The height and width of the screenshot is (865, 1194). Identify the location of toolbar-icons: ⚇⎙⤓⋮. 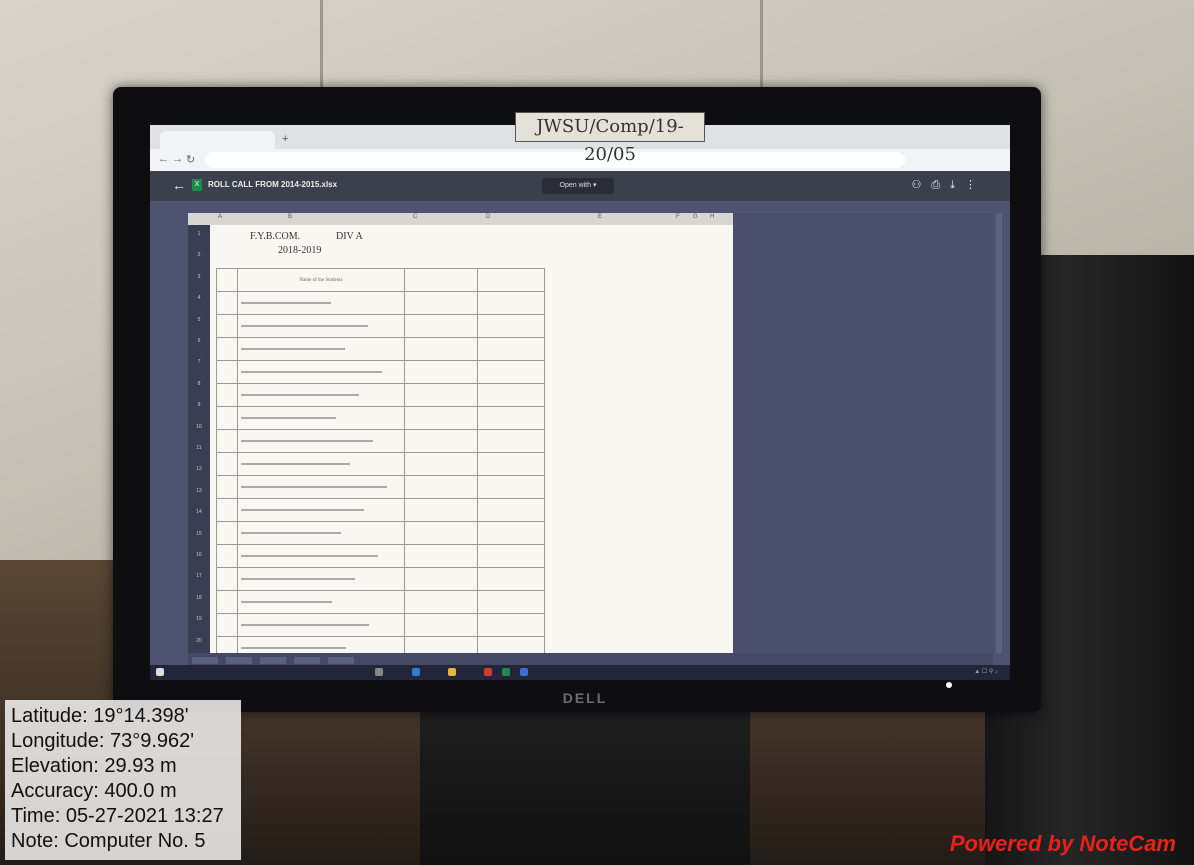
(948, 185).